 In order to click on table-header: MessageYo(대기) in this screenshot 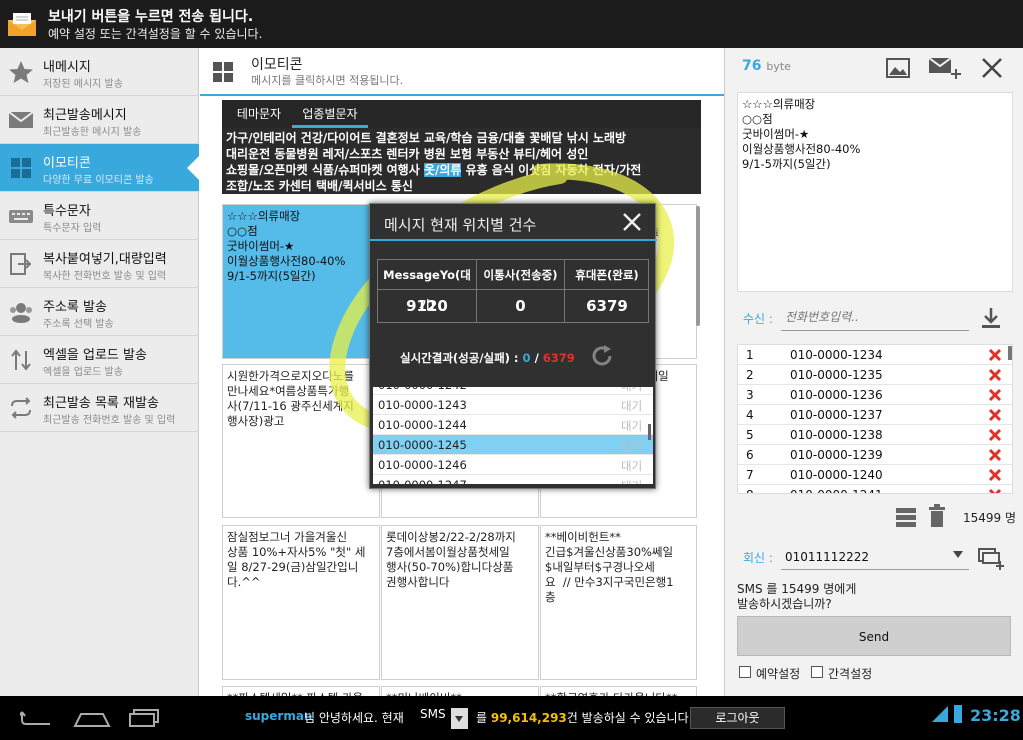, I will do `click(427, 286)`.